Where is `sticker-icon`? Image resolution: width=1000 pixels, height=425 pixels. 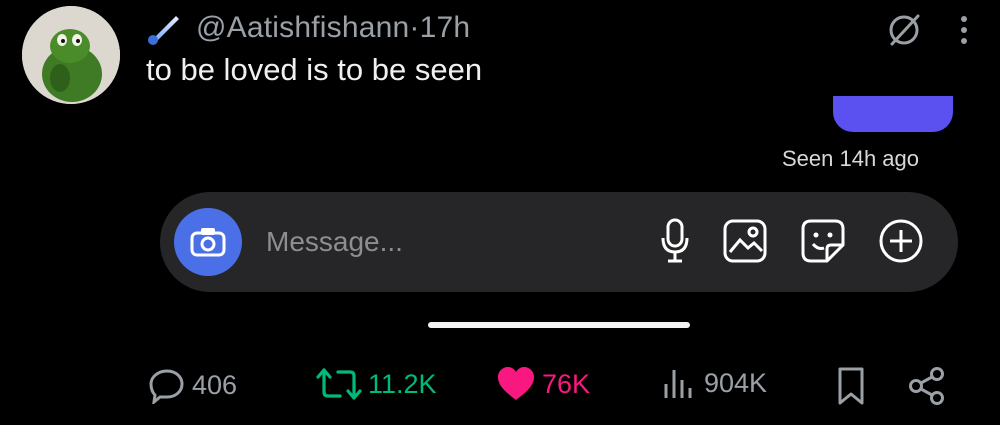 sticker-icon is located at coordinates (823, 243).